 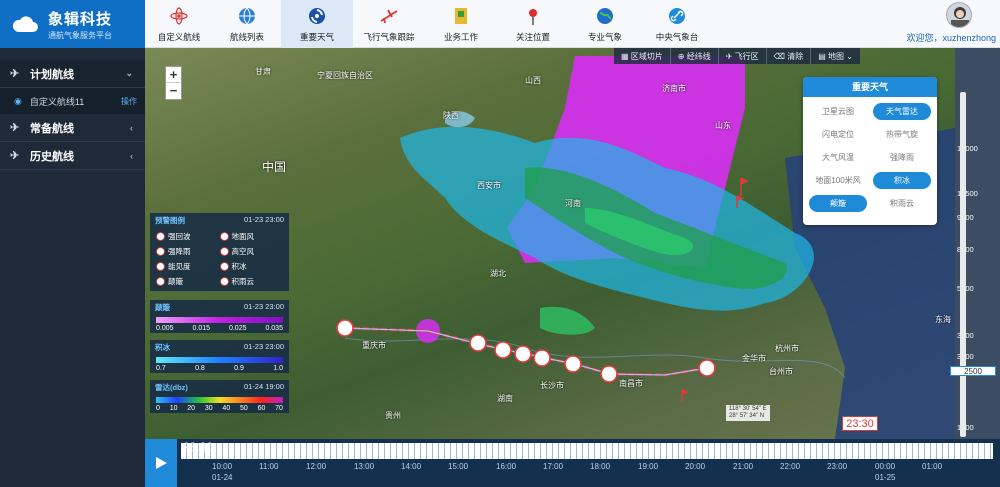 I want to click on layer-heavy-rain-button: 强降雨, so click(x=902, y=157).